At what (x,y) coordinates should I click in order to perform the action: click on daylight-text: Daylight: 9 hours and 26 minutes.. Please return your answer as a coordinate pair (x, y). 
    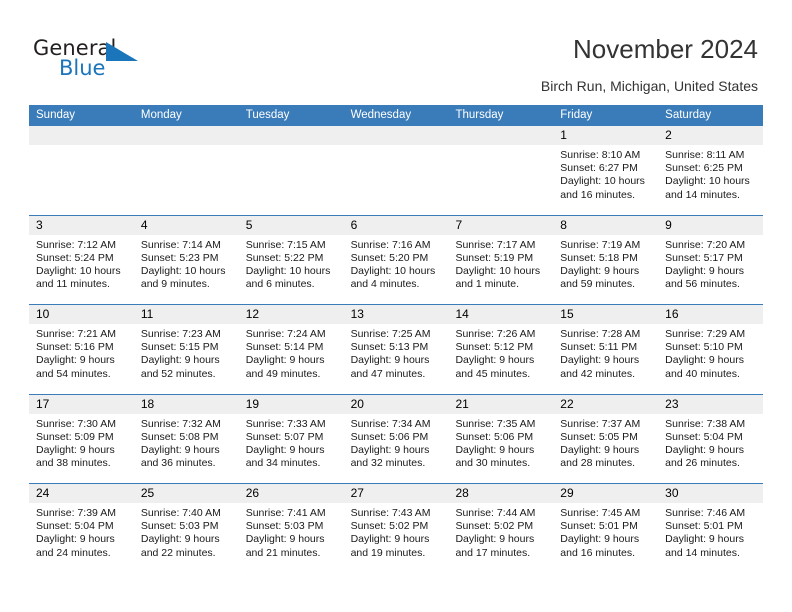
    Looking at the image, I should click on (704, 456).